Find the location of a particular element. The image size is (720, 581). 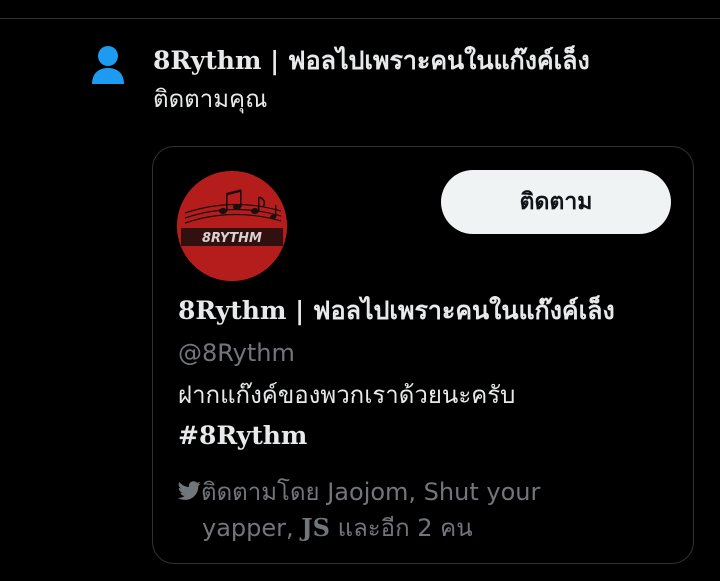

avatar: 8RYTHM is located at coordinates (232, 226).